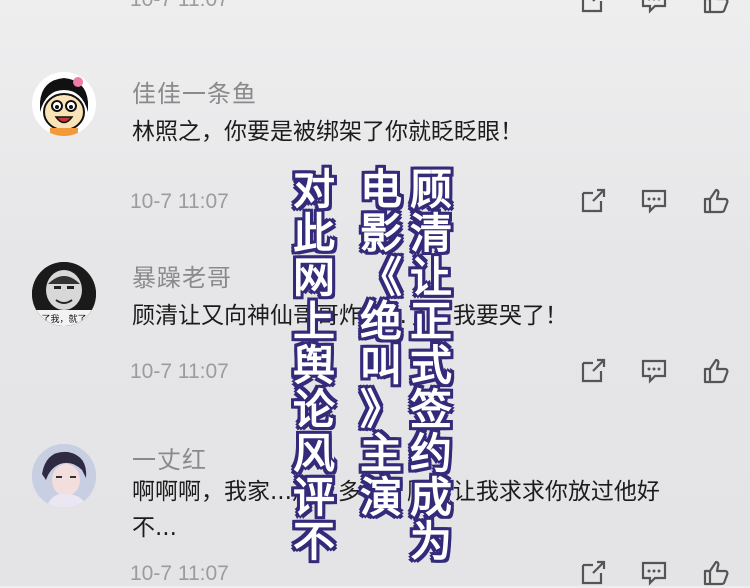 This screenshot has height=588, width=750. I want to click on overlay-char: 影, so click(381, 233).